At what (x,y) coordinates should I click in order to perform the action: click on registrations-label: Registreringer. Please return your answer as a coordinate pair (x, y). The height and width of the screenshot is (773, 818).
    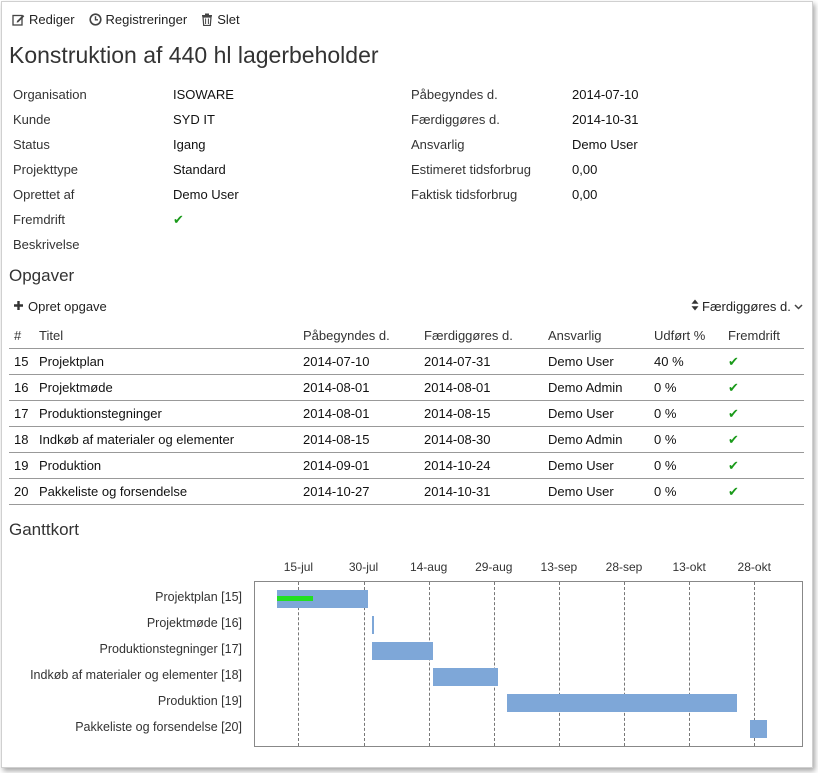
    Looking at the image, I should click on (146, 19).